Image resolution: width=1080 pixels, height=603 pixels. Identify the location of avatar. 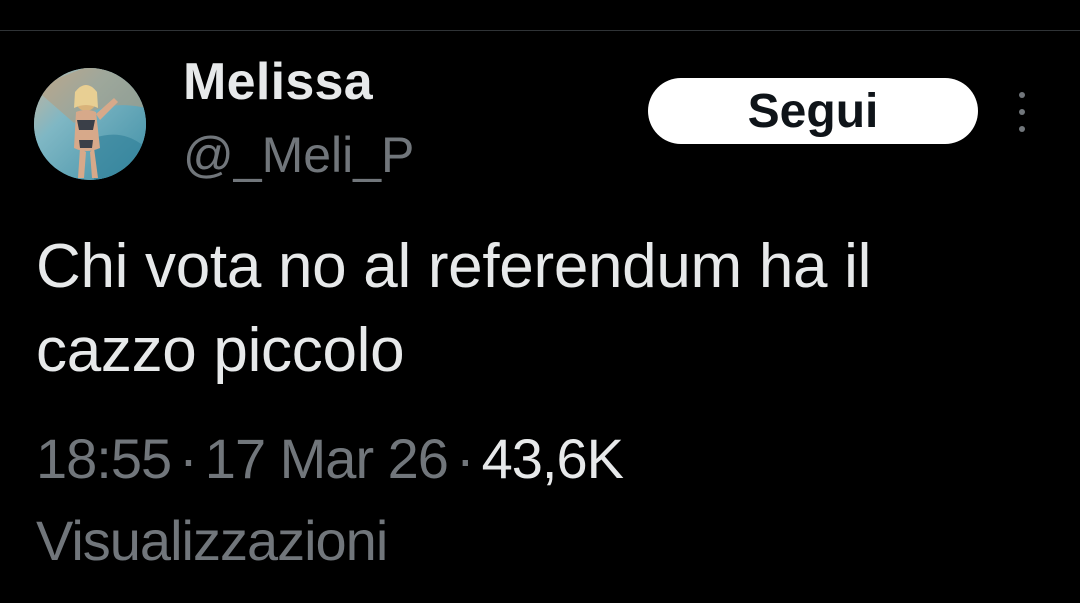
(90, 124).